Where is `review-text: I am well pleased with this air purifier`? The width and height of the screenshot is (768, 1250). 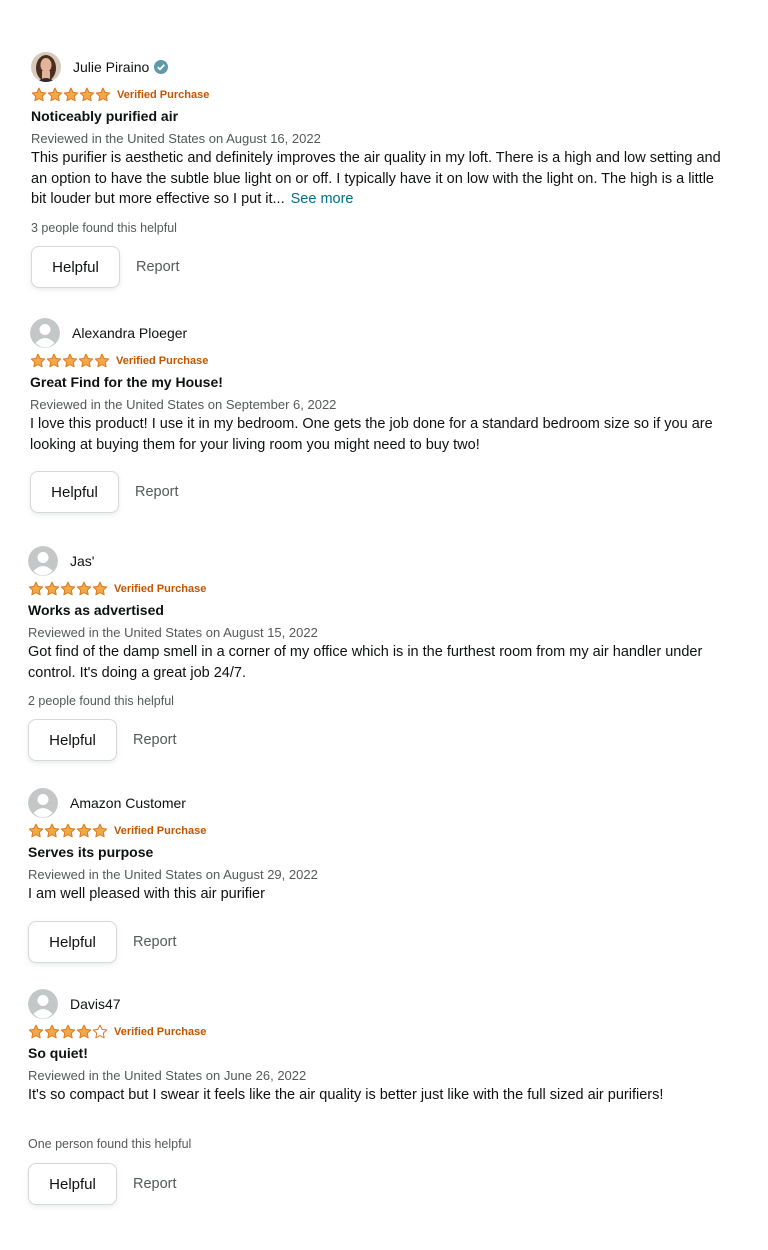
review-text: I am well pleased with this air purifier is located at coordinates (146, 894).